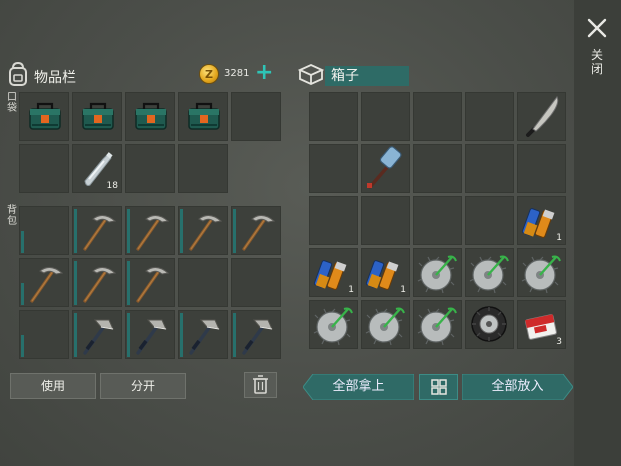 This screenshot has width=621, height=466. I want to click on put-all-button: 全部放入, so click(517, 387).